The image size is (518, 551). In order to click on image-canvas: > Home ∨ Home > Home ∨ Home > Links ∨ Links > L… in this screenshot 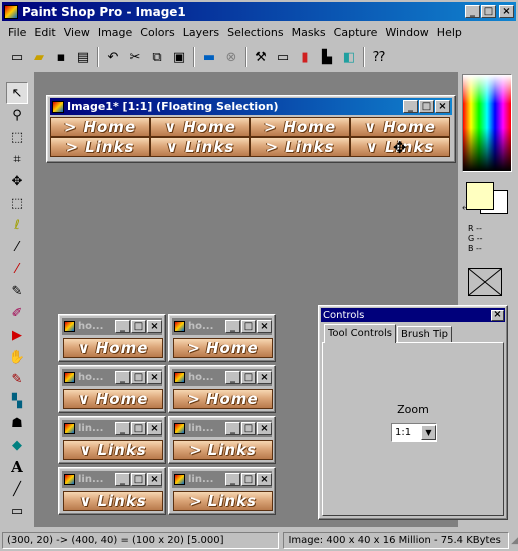, I will do `click(250, 137)`.